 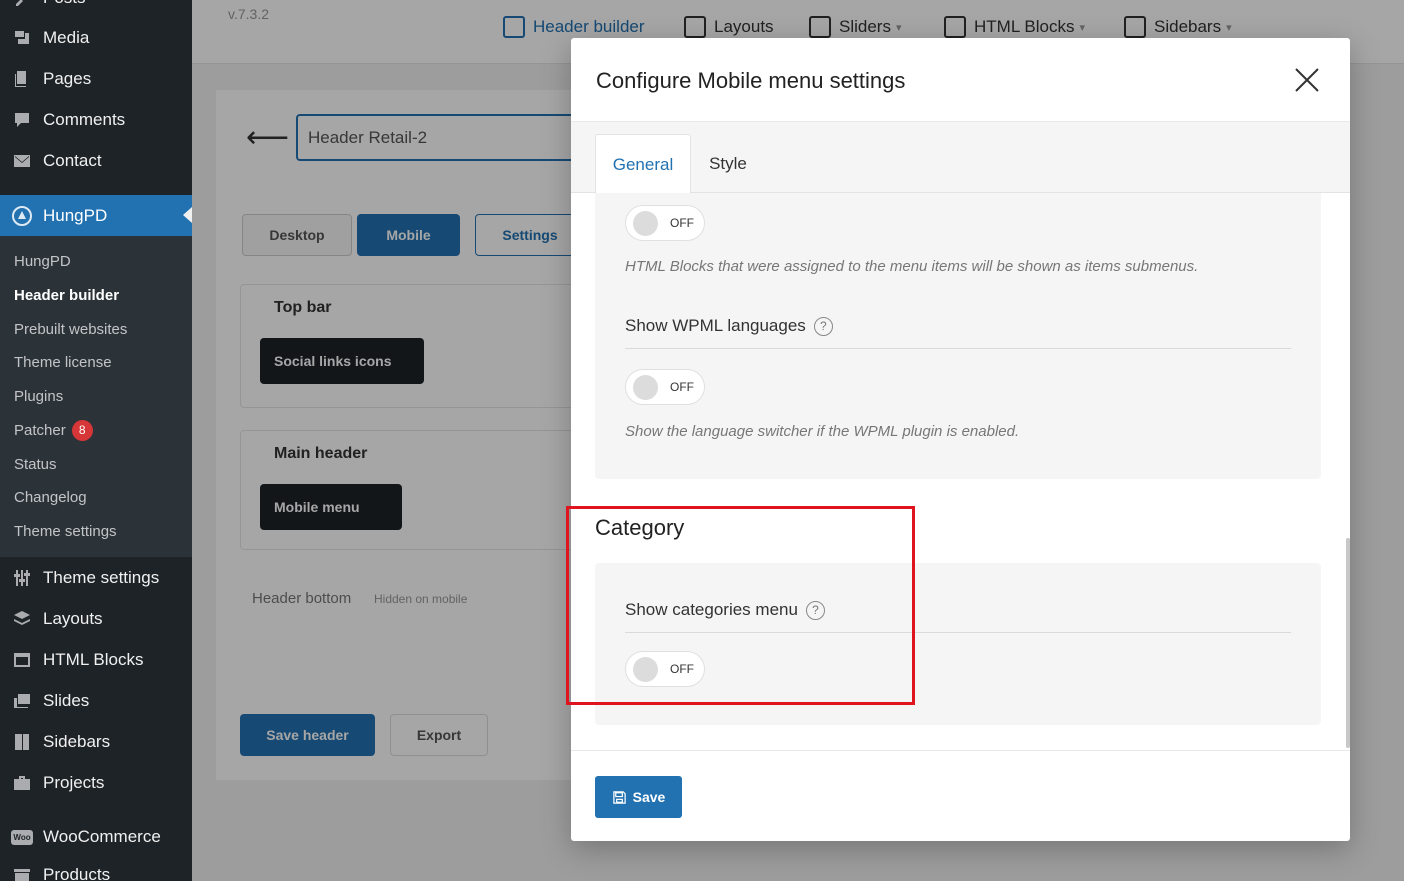 I want to click on html-block-icon, so click(x=22, y=660).